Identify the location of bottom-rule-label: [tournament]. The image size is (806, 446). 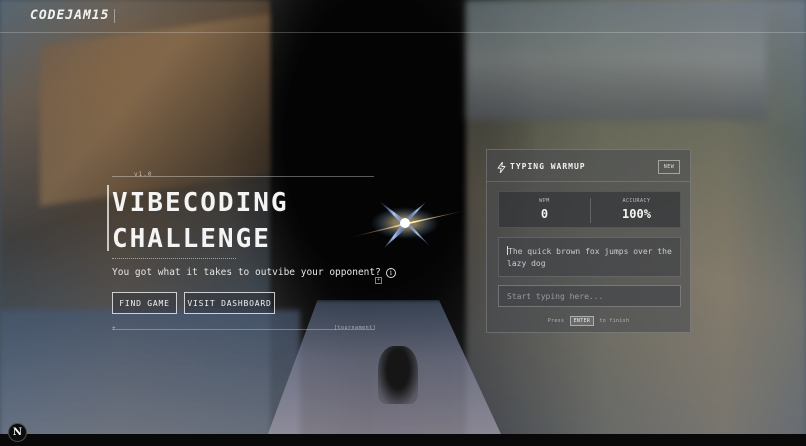
(355, 328).